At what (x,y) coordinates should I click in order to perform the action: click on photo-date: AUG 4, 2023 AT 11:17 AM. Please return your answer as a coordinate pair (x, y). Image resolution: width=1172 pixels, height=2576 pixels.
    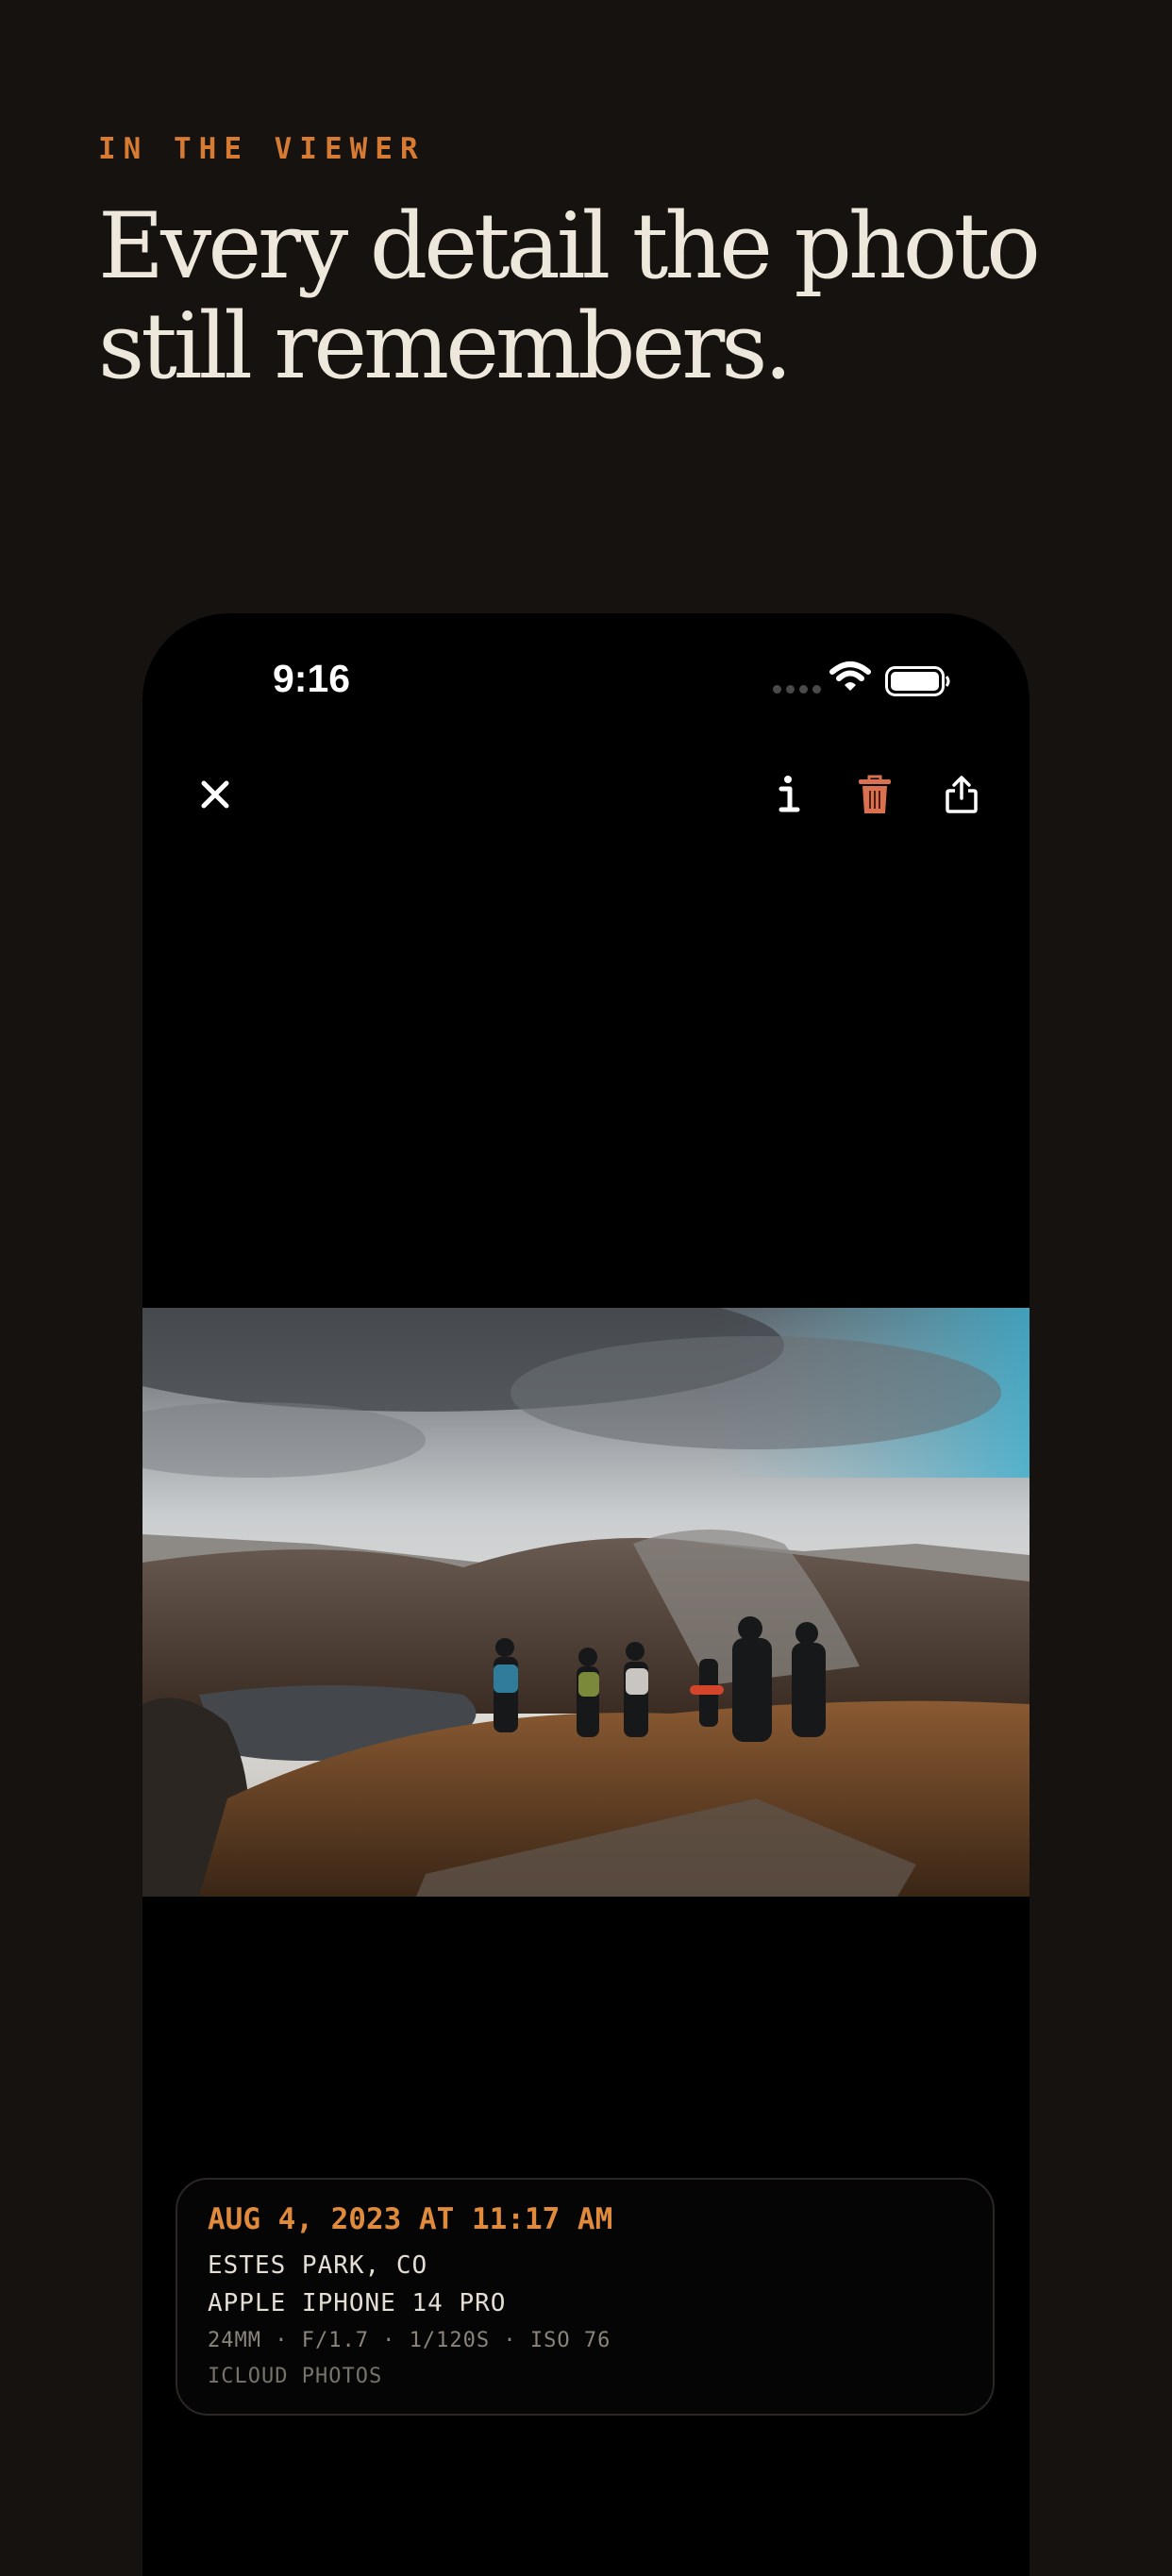
    Looking at the image, I should click on (410, 2219).